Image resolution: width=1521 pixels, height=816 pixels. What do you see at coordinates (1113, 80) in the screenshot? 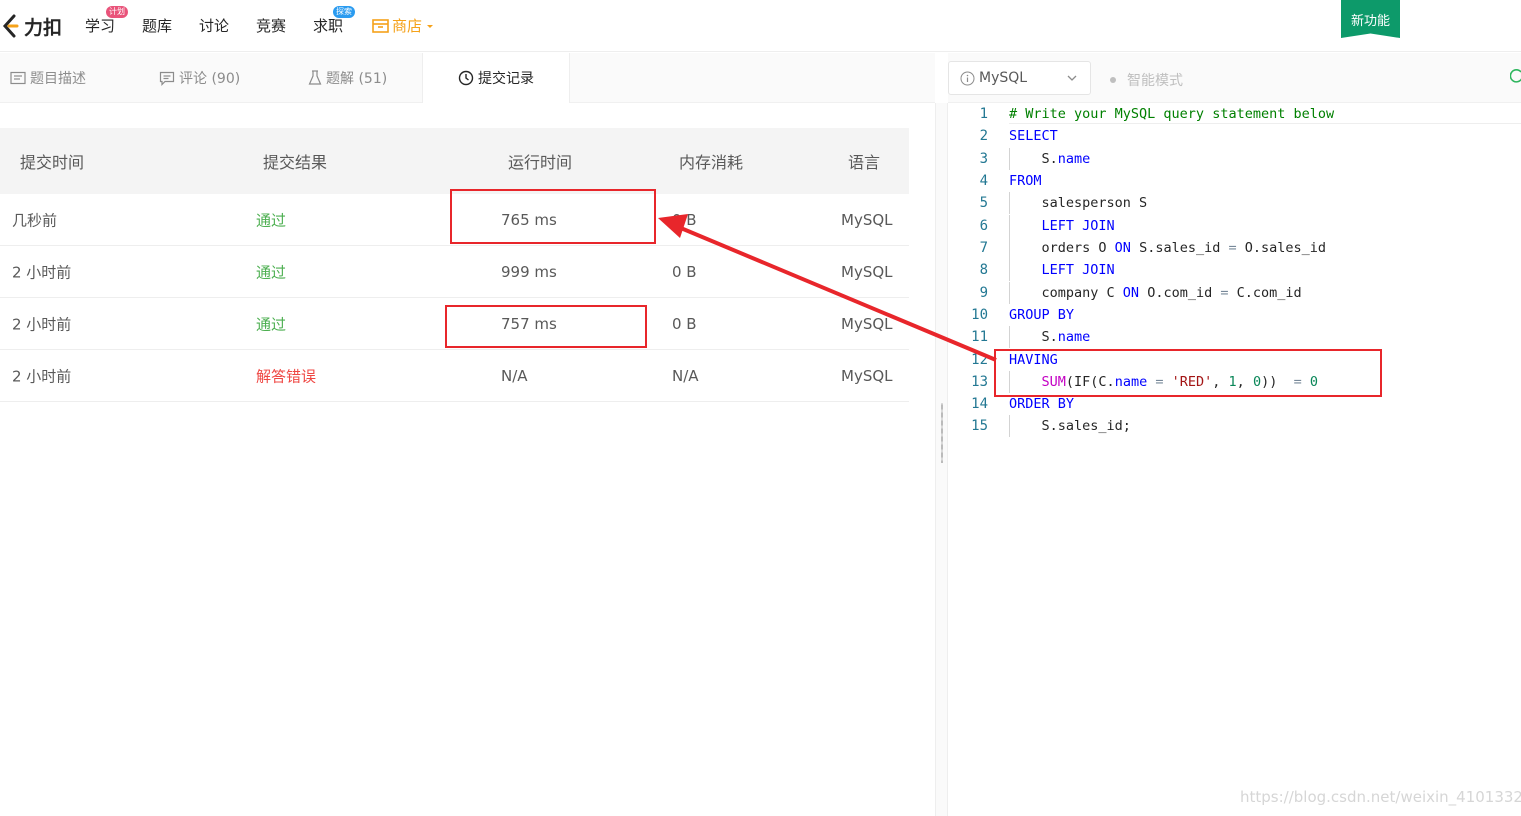
I see `status-dot-icon` at bounding box center [1113, 80].